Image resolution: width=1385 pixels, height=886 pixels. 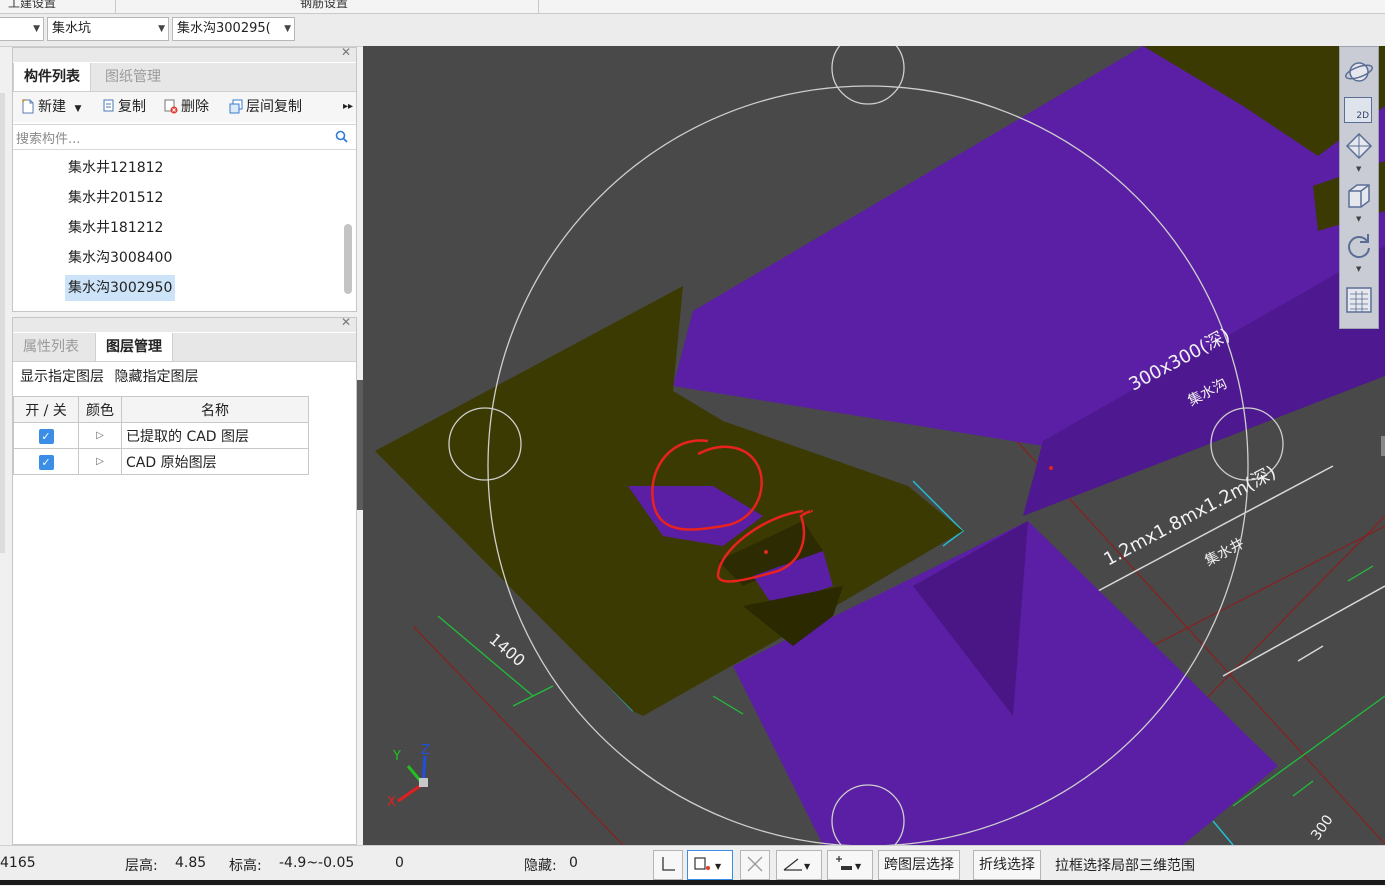 I want to click on dimension-label: 300, so click(x=1322, y=827).